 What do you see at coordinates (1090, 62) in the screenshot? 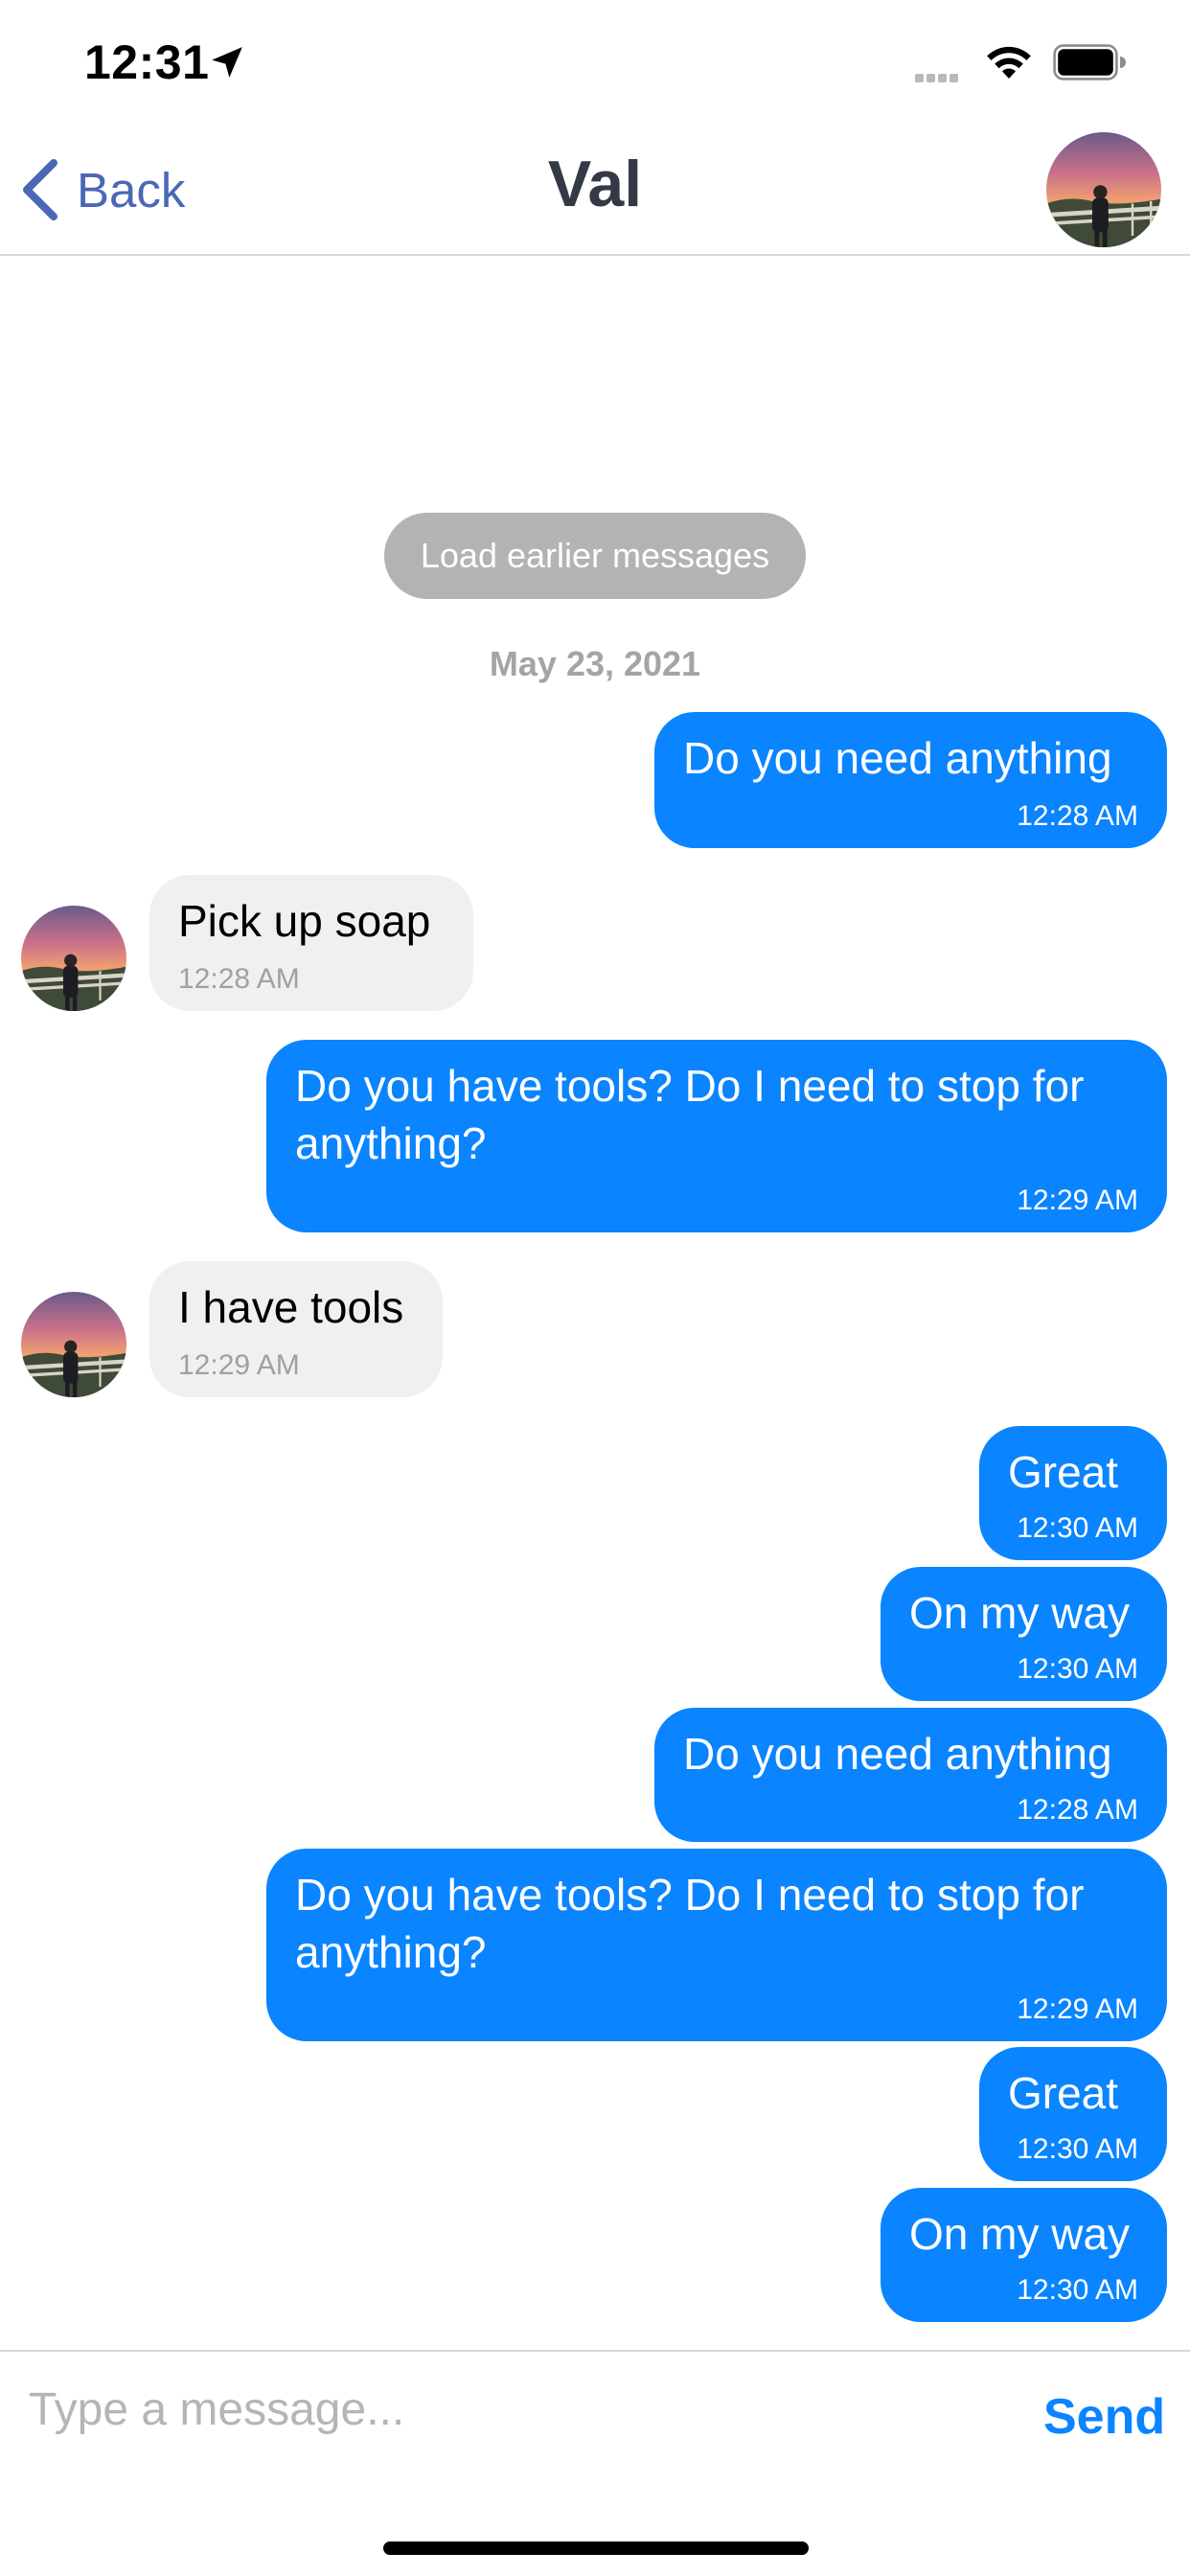
I see `battery-icon` at bounding box center [1090, 62].